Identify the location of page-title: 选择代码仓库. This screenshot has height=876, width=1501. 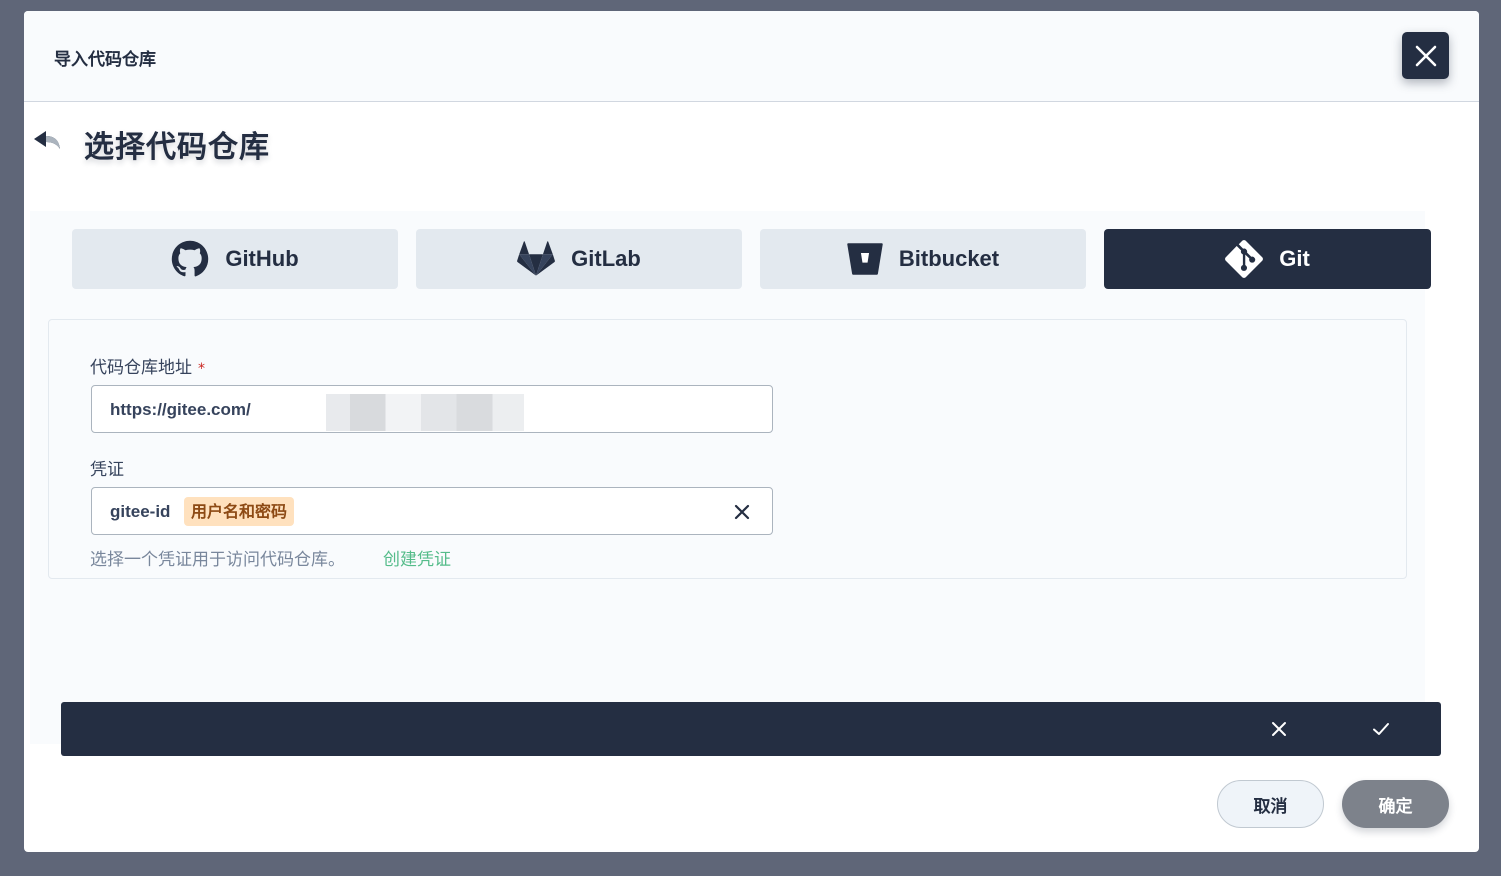
(177, 147).